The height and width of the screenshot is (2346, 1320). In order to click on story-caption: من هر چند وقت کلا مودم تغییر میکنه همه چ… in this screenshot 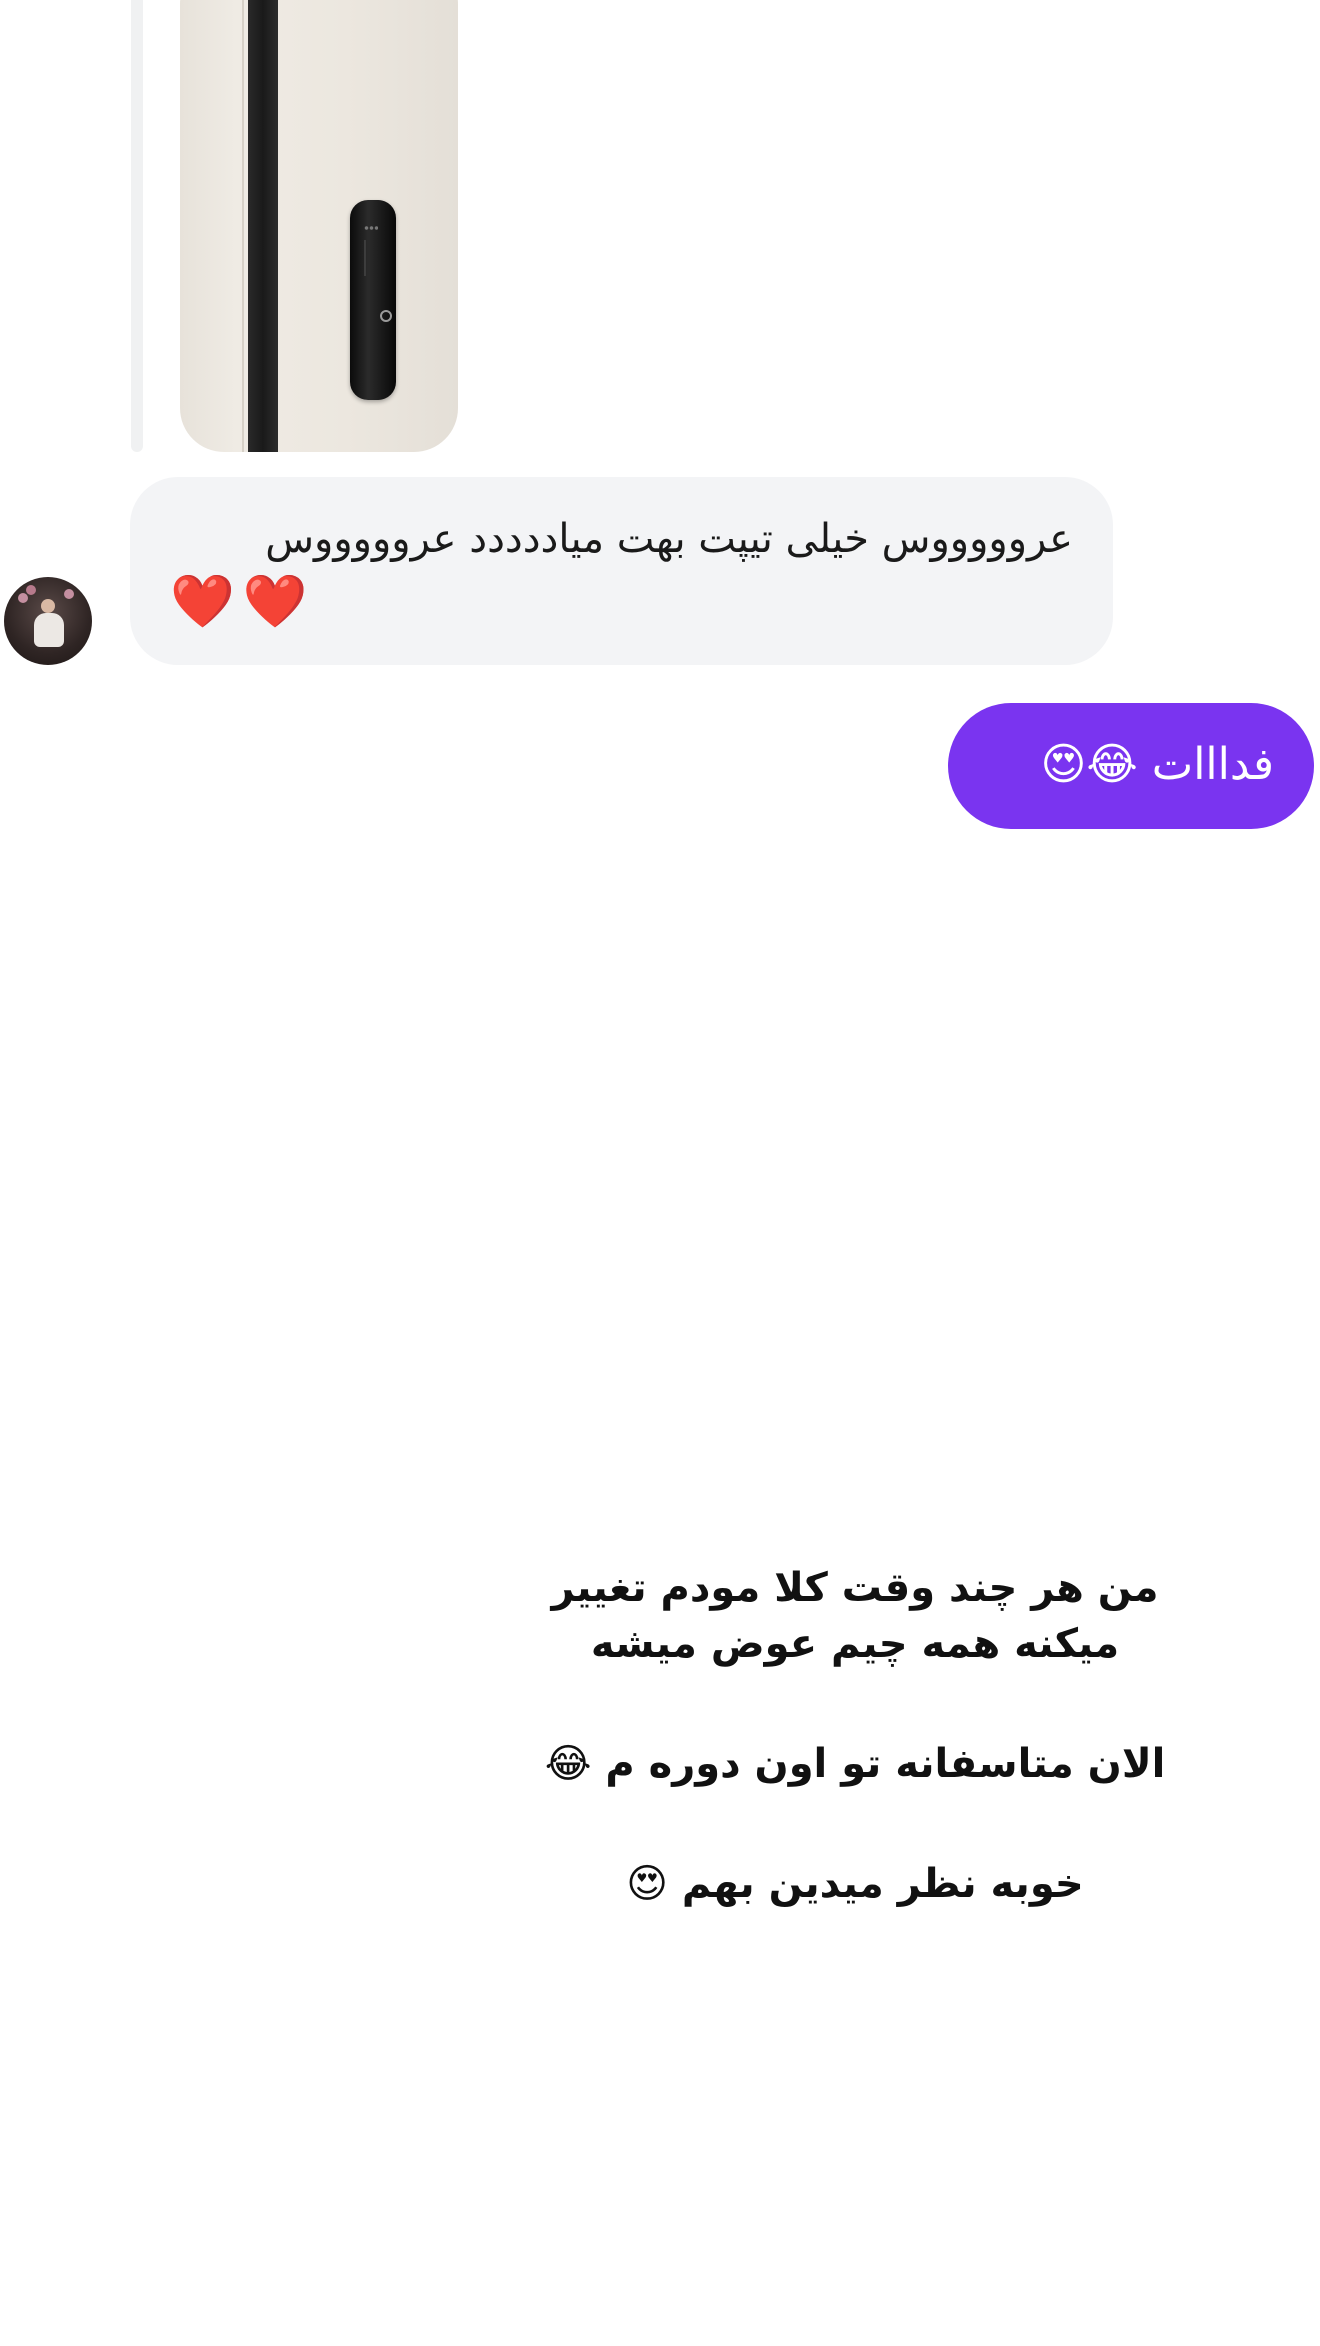, I will do `click(855, 1736)`.